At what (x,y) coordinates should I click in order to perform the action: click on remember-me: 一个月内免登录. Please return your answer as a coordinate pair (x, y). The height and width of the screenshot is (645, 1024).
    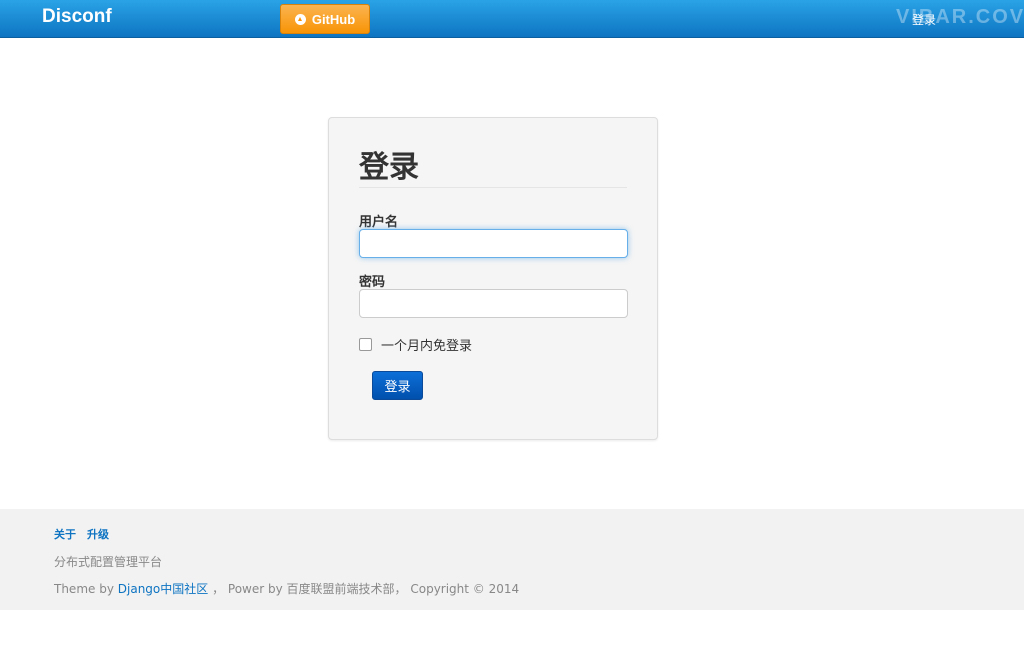
    Looking at the image, I should click on (415, 344).